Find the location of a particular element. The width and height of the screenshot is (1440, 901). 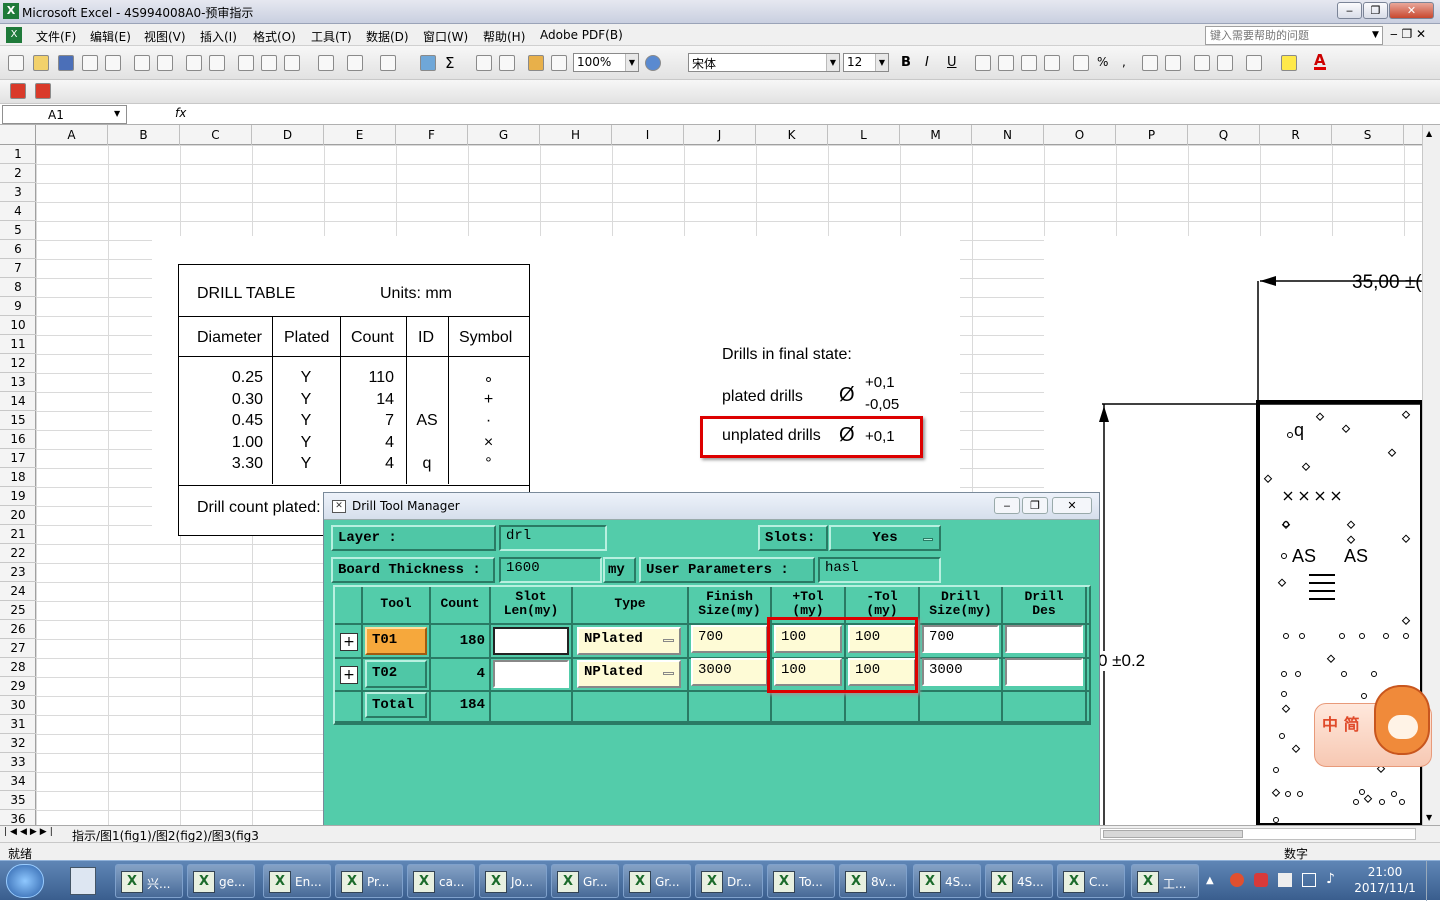

ime-widget: 中 简 is located at coordinates (1374, 728).